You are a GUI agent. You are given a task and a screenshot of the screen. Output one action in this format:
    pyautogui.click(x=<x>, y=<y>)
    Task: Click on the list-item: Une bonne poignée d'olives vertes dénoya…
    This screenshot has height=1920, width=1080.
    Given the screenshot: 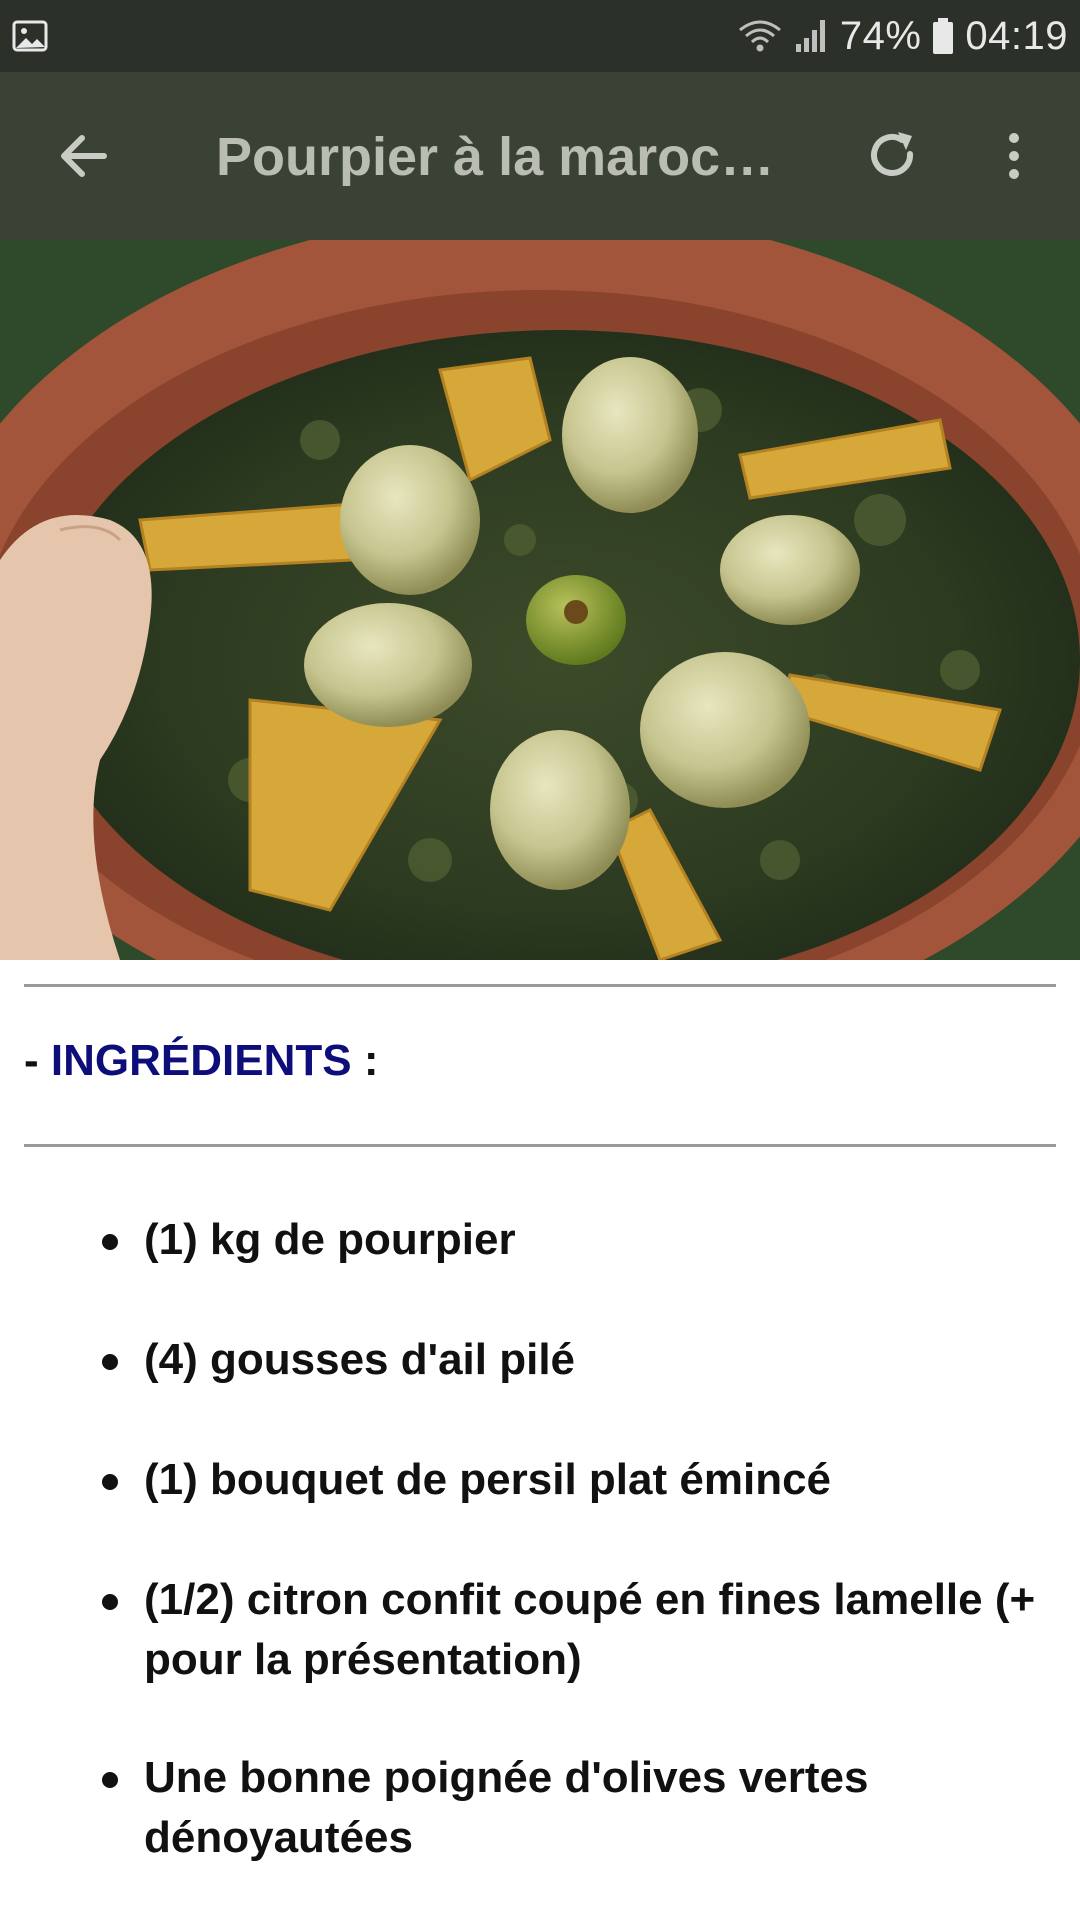 What is the action you would take?
    pyautogui.click(x=574, y=1808)
    